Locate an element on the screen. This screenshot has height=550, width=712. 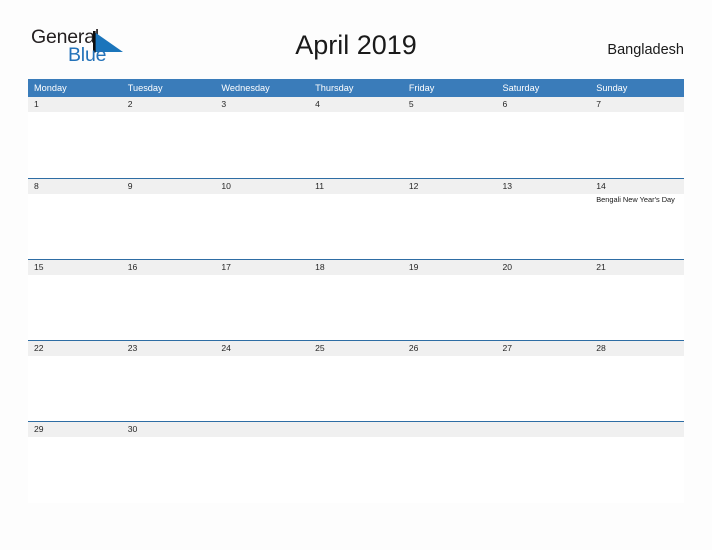
day-cell: 9 is located at coordinates (169, 186).